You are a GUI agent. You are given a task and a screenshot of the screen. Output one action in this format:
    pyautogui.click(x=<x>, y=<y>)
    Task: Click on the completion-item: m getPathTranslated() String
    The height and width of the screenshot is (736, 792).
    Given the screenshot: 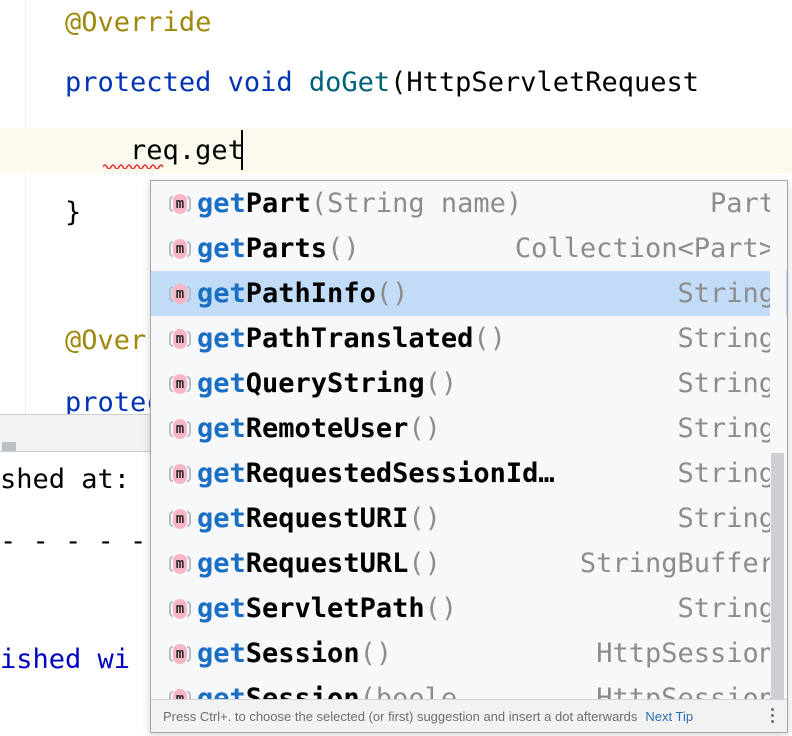 What is the action you would take?
    pyautogui.click(x=469, y=338)
    